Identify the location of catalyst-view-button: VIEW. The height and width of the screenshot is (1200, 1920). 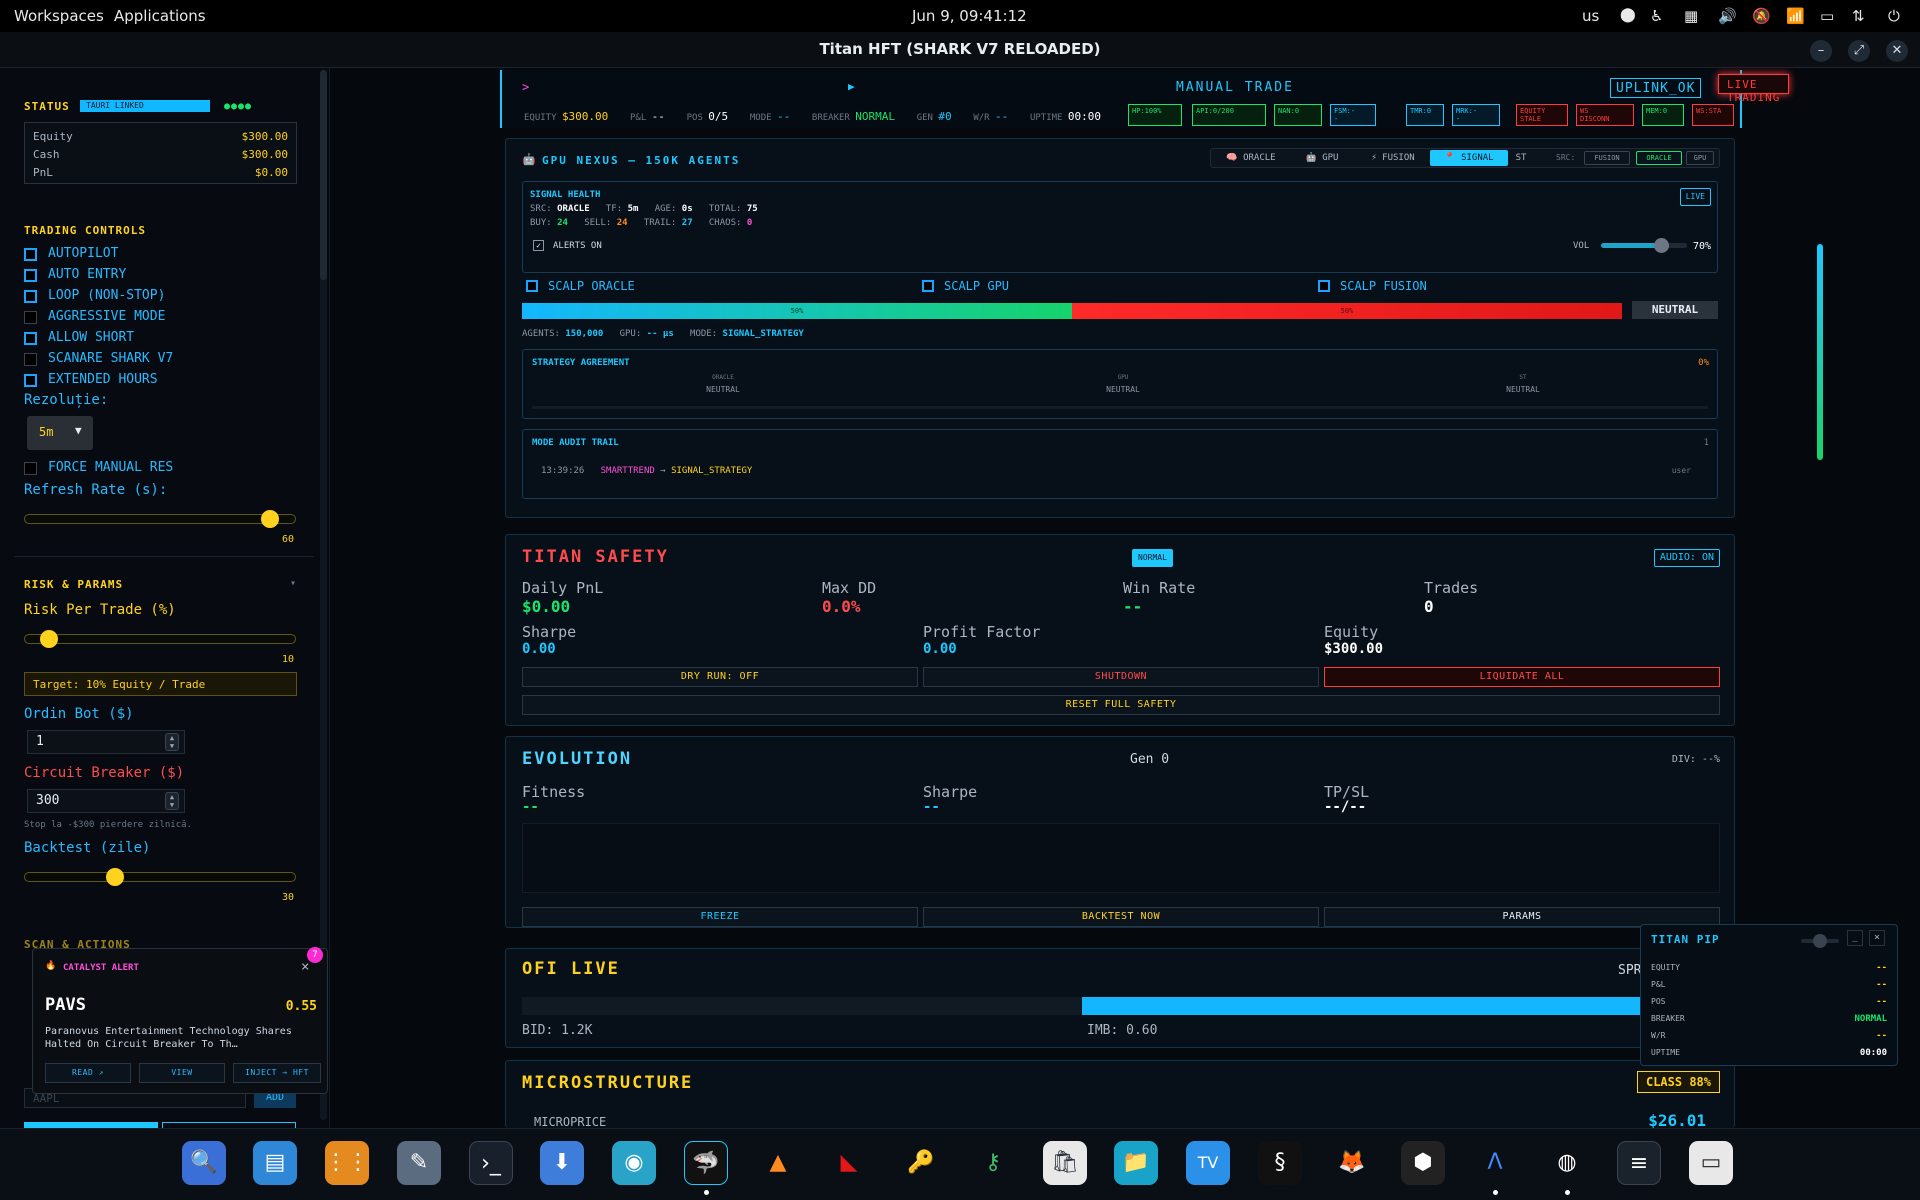
(182, 1073).